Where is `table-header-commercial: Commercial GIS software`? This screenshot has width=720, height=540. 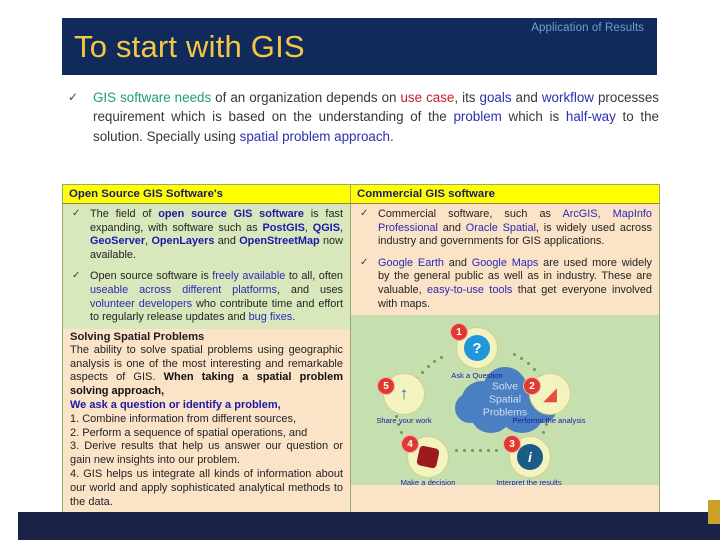 table-header-commercial: Commercial GIS software is located at coordinates (505, 194).